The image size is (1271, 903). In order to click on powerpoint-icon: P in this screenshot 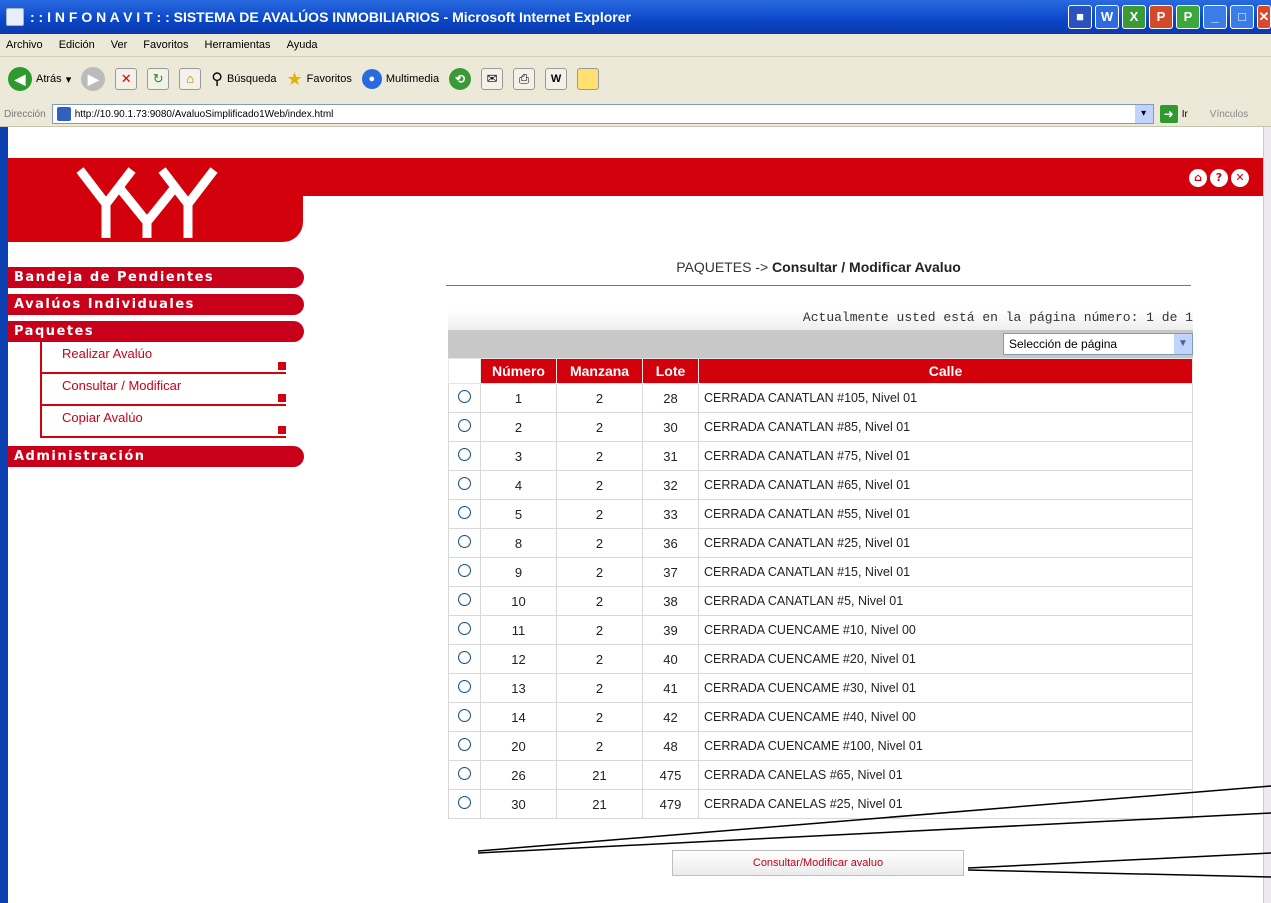, I will do `click(1161, 17)`.